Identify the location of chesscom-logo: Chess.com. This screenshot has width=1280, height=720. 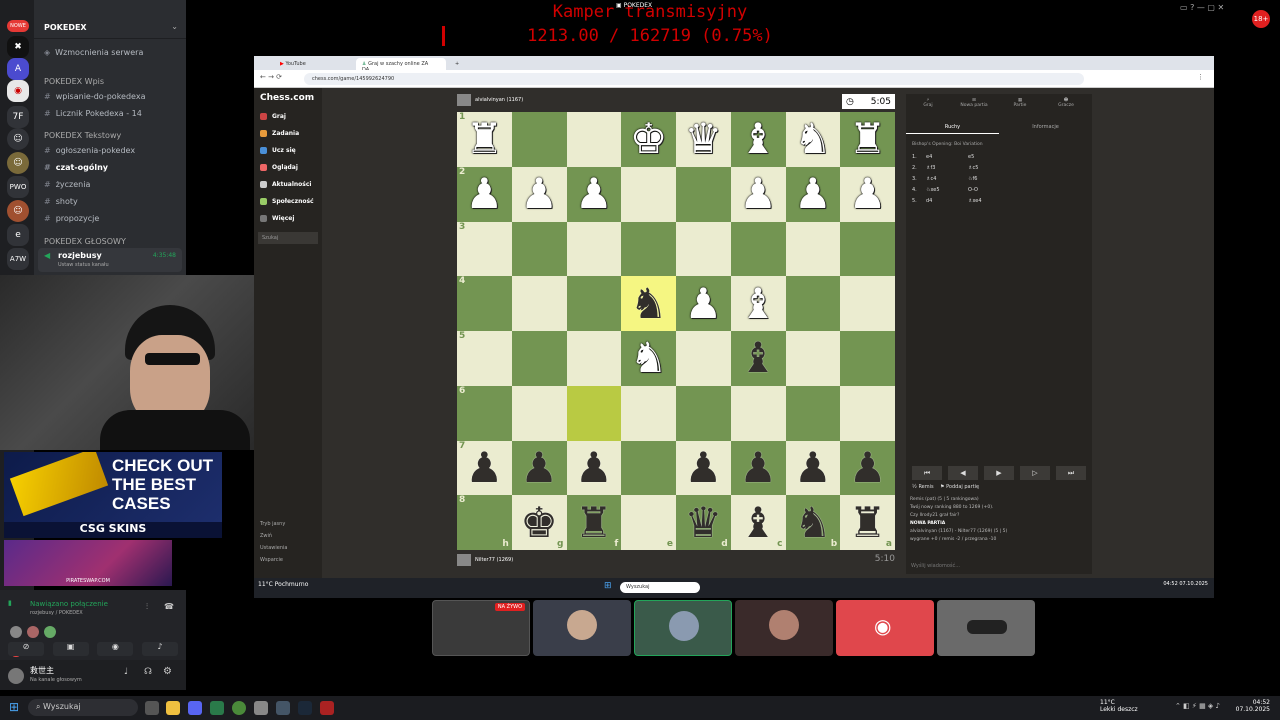
(287, 98).